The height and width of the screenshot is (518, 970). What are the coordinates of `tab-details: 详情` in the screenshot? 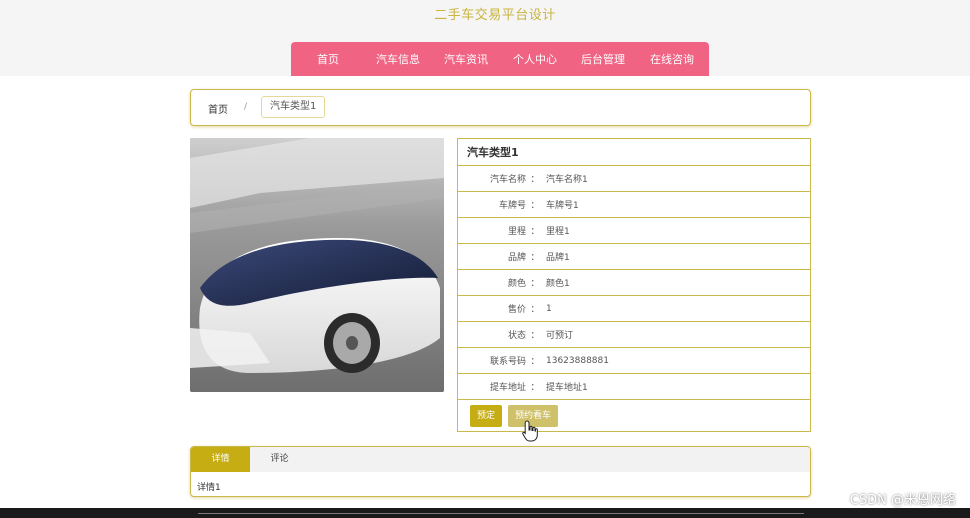 It's located at (220, 459).